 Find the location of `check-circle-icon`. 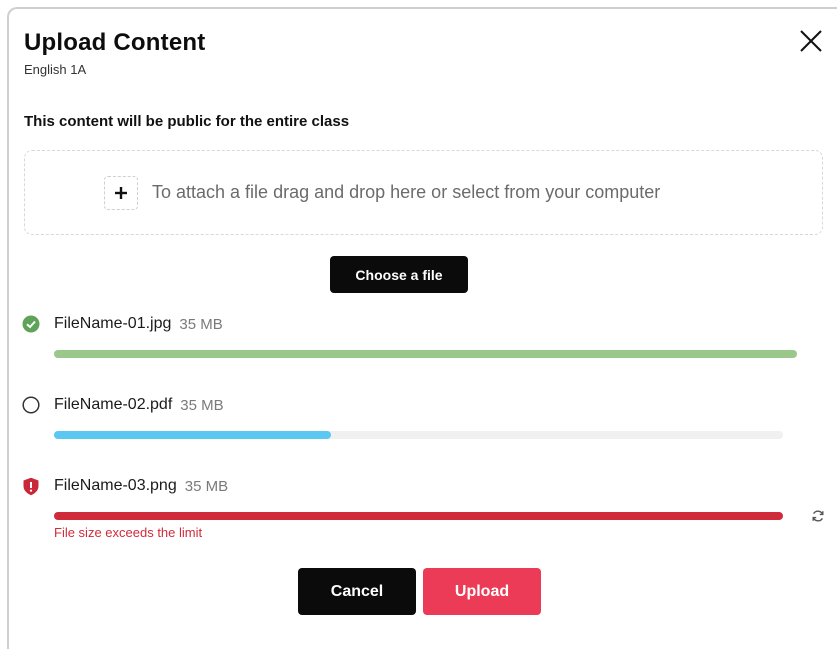

check-circle-icon is located at coordinates (31, 324).